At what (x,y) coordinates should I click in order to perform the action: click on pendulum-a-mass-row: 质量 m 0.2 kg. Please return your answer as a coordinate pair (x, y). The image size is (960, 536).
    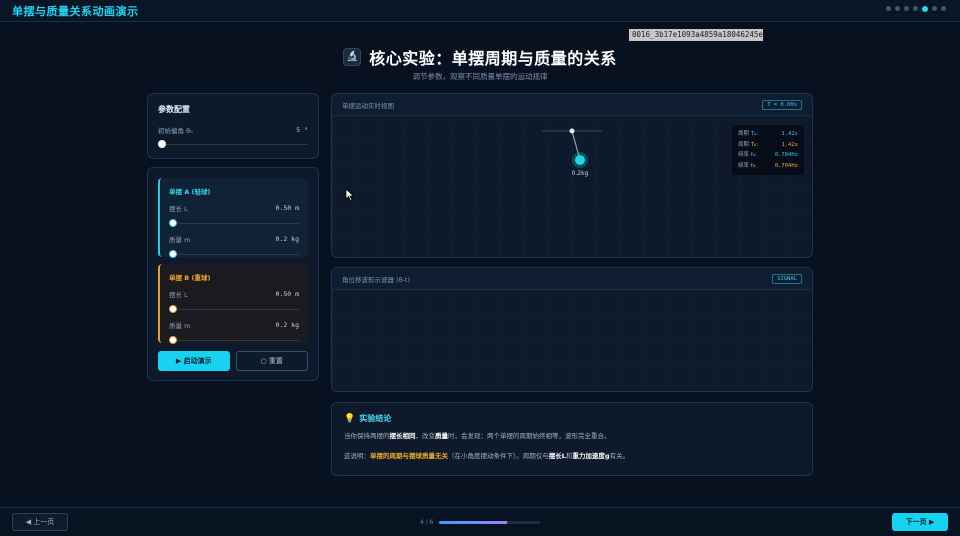
    Looking at the image, I should click on (234, 239).